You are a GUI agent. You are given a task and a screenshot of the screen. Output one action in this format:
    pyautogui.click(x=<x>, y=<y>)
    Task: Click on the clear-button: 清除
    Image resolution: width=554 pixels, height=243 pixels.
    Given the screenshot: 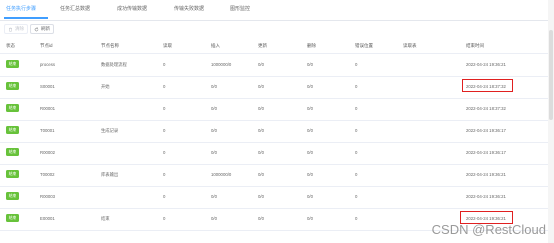 What is the action you would take?
    pyautogui.click(x=16, y=29)
    